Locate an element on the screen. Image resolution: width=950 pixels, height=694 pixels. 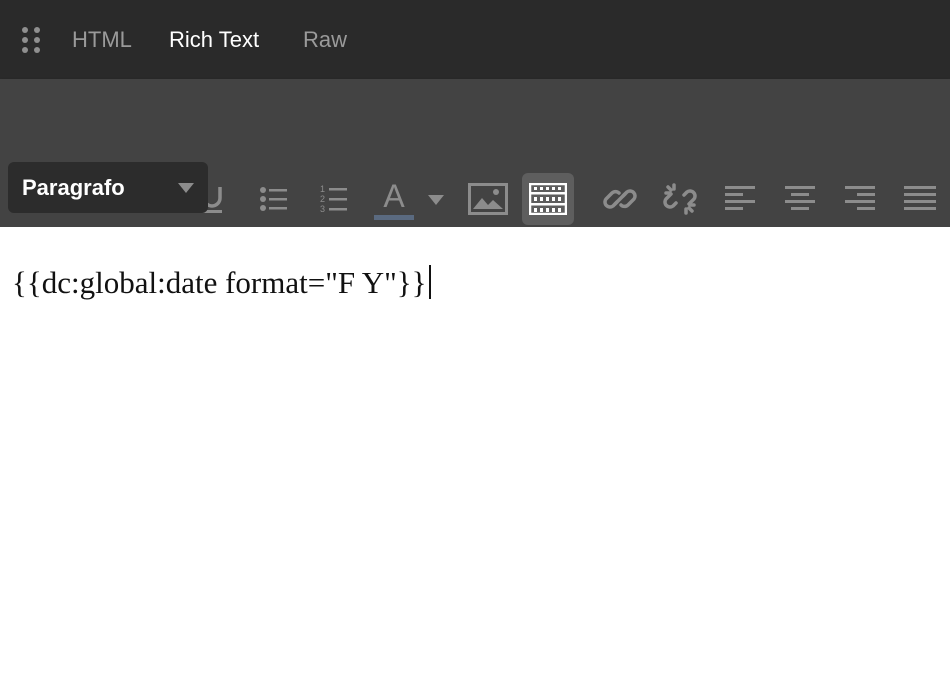
align-justify-button is located at coordinates (920, 199).